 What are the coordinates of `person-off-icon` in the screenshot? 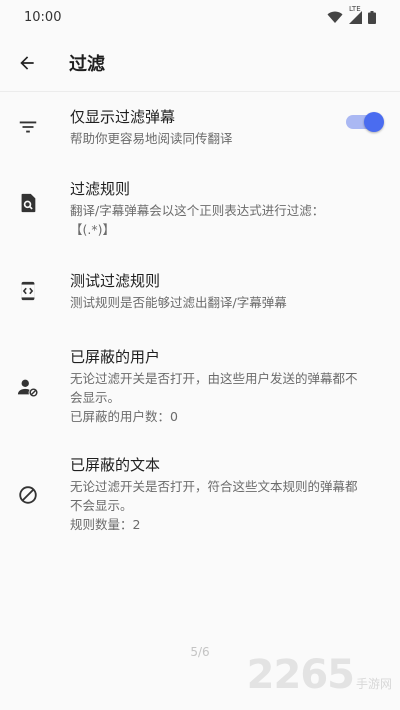 It's located at (28, 387).